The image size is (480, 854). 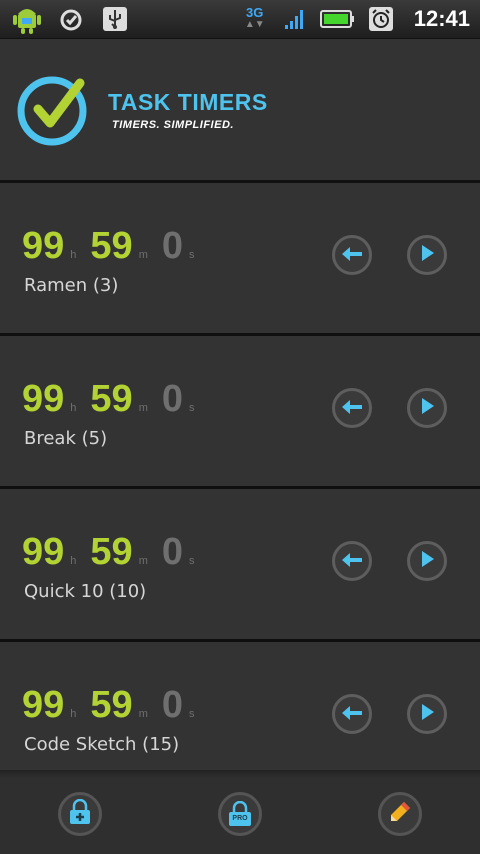 I want to click on bottom-action-bar: PRO, so click(x=240, y=812).